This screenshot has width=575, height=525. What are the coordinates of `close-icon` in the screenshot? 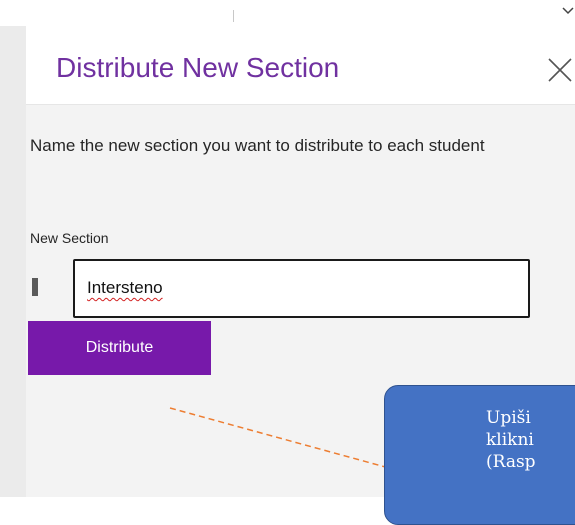 It's located at (560, 70).